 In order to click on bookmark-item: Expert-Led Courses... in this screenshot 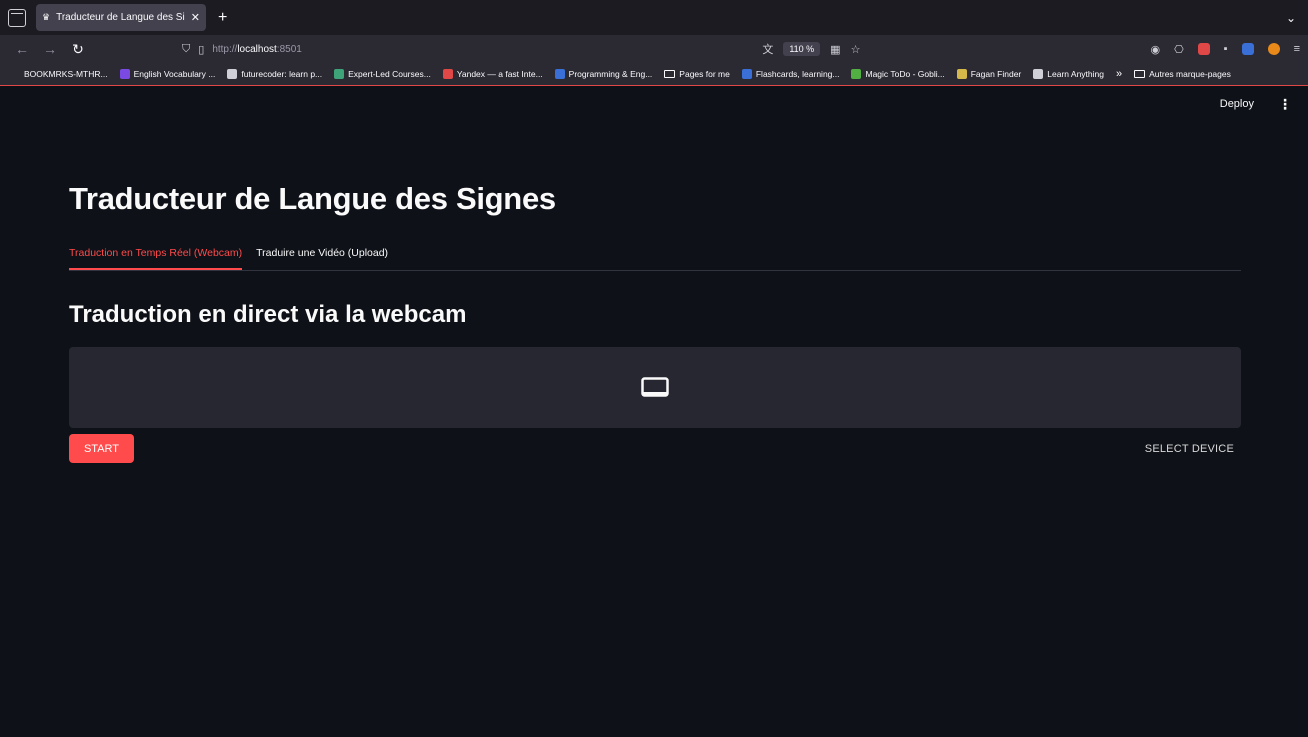, I will do `click(382, 74)`.